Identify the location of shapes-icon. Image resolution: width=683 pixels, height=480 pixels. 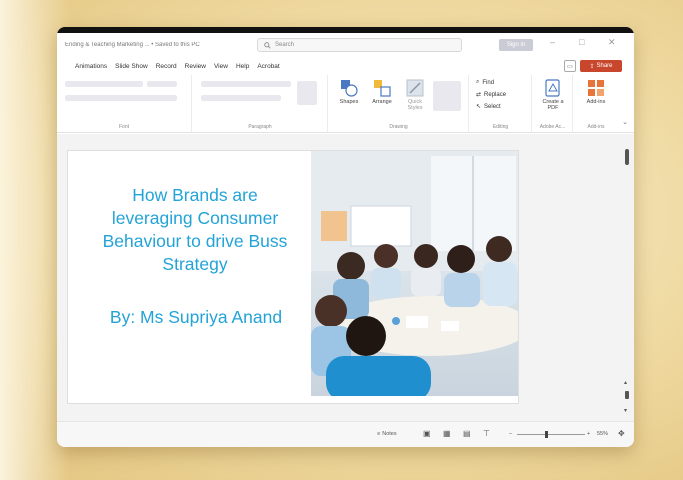
(349, 88).